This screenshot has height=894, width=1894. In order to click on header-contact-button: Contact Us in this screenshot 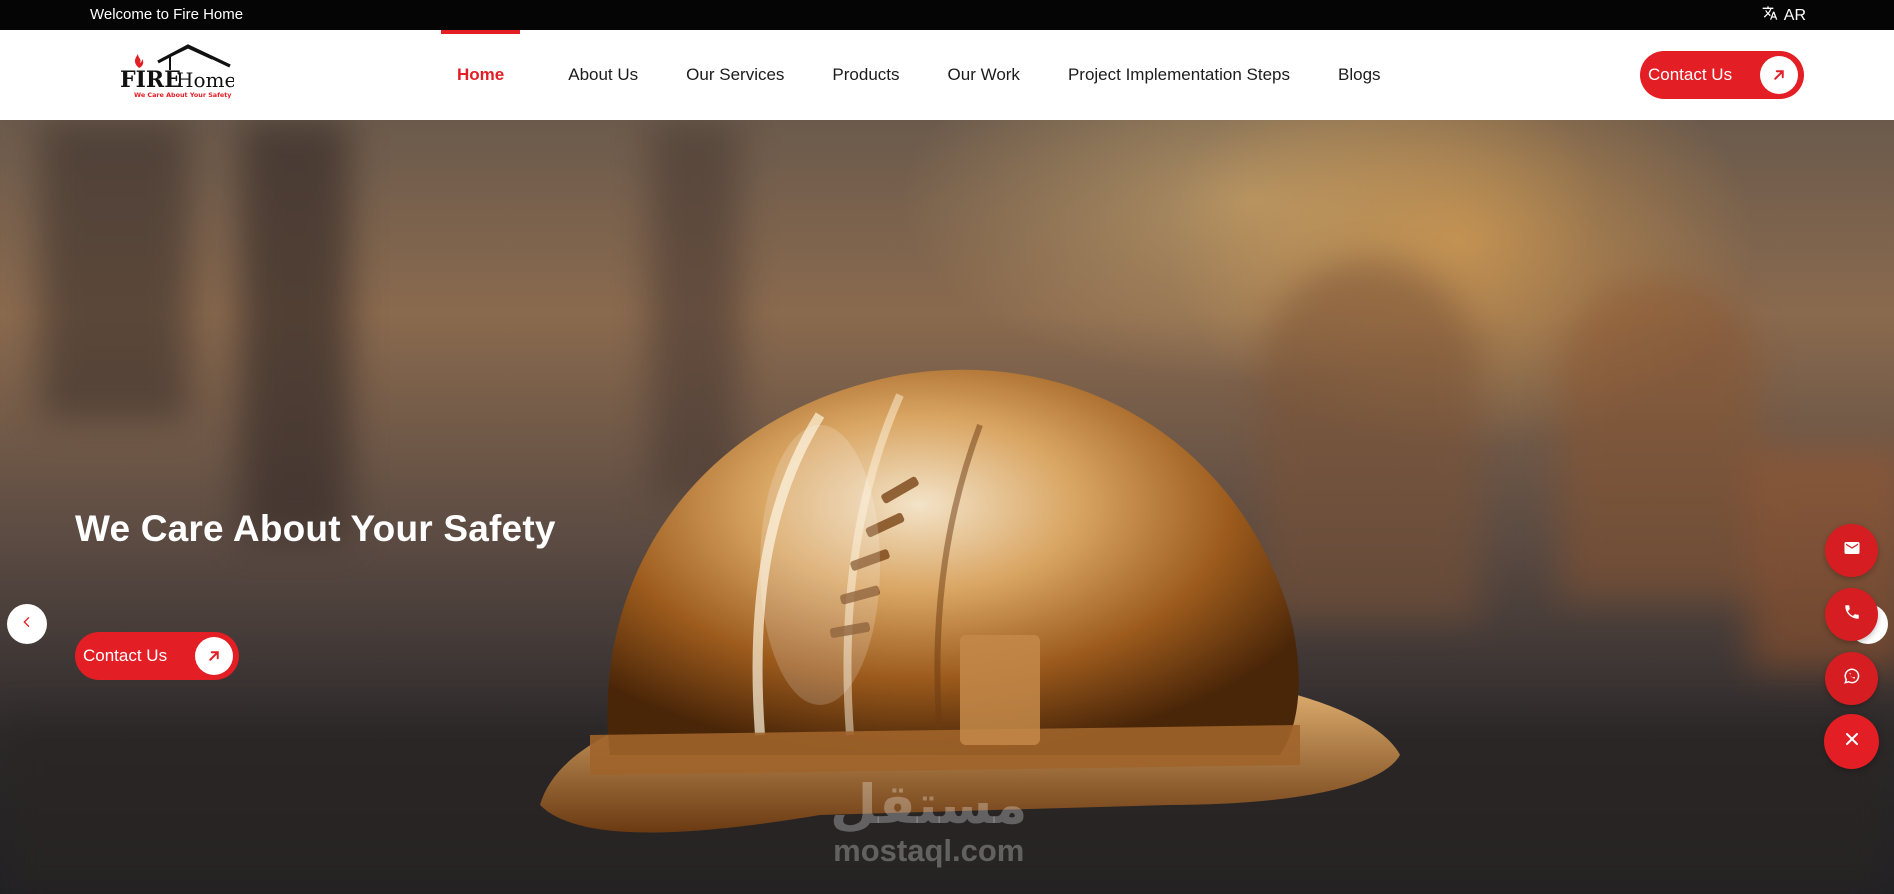, I will do `click(1722, 75)`.